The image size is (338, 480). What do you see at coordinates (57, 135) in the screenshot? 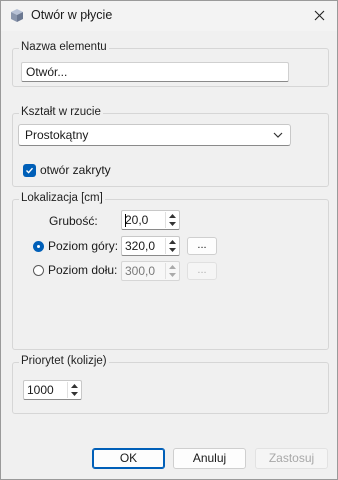
I see `shape-dropdown-value: Prostokątny` at bounding box center [57, 135].